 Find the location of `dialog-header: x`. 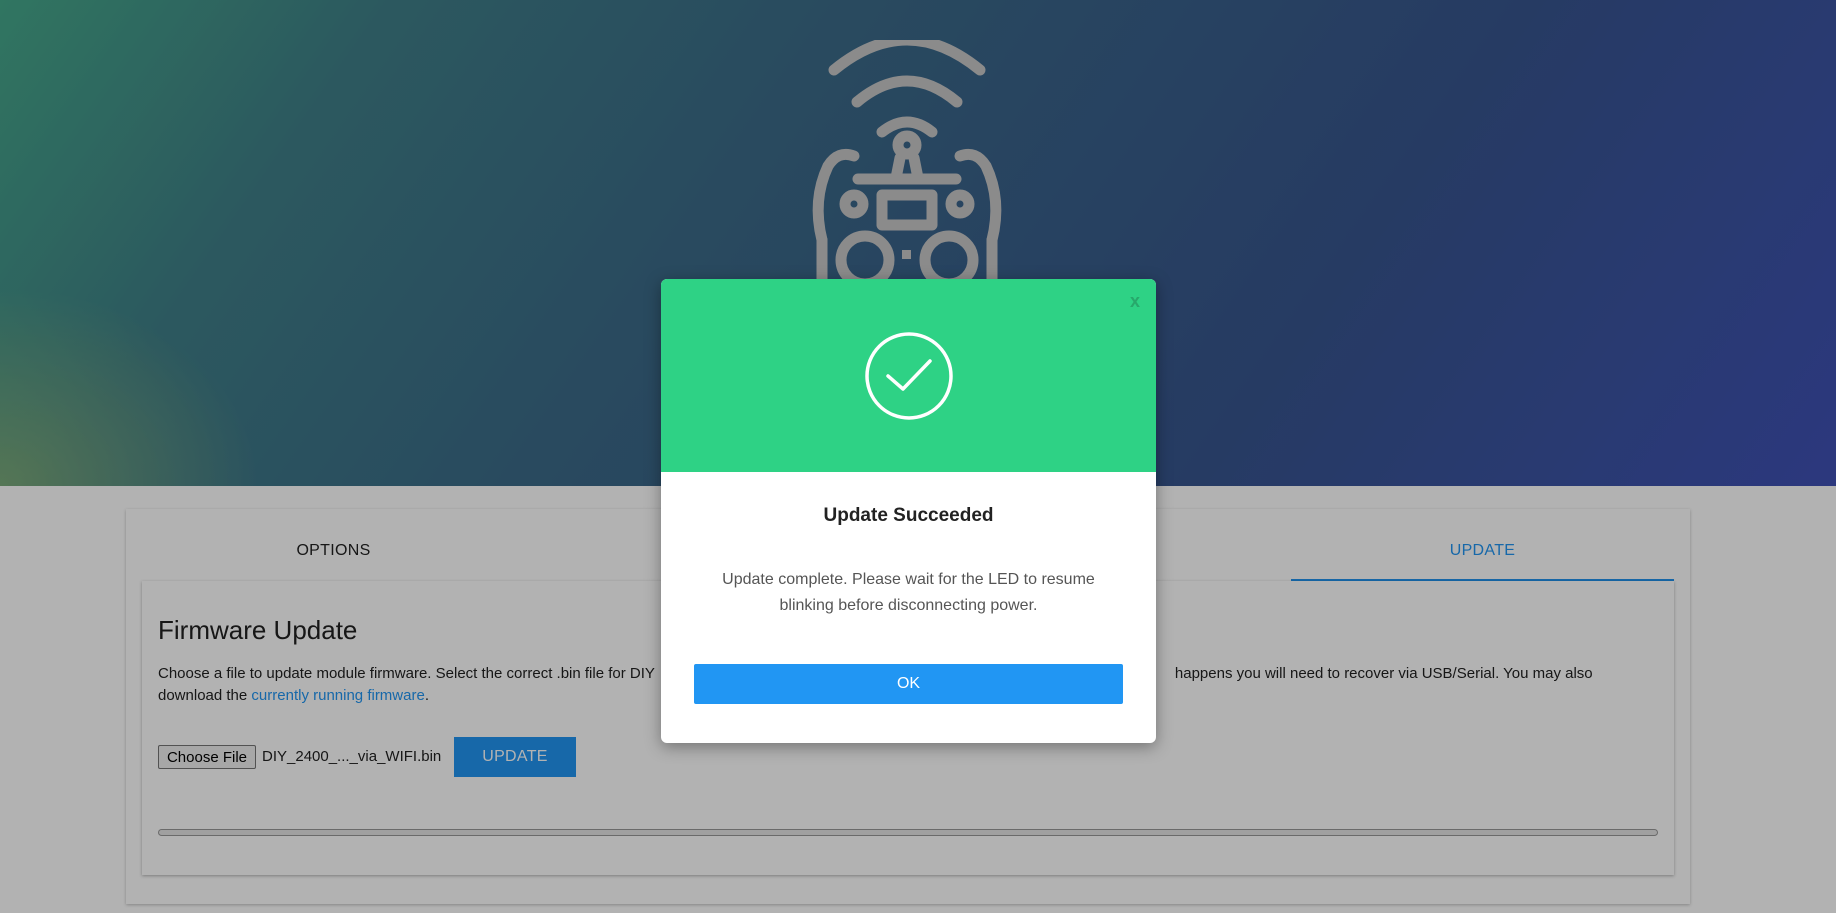

dialog-header: x is located at coordinates (908, 375).